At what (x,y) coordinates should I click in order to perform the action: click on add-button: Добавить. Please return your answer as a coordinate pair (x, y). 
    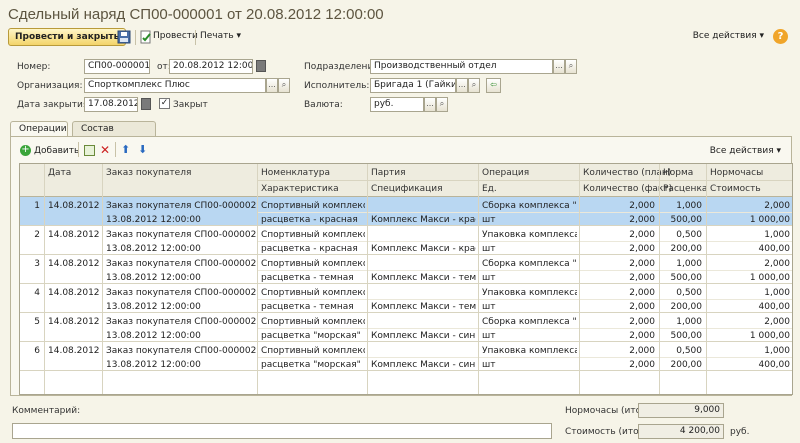
    Looking at the image, I should click on (56, 151).